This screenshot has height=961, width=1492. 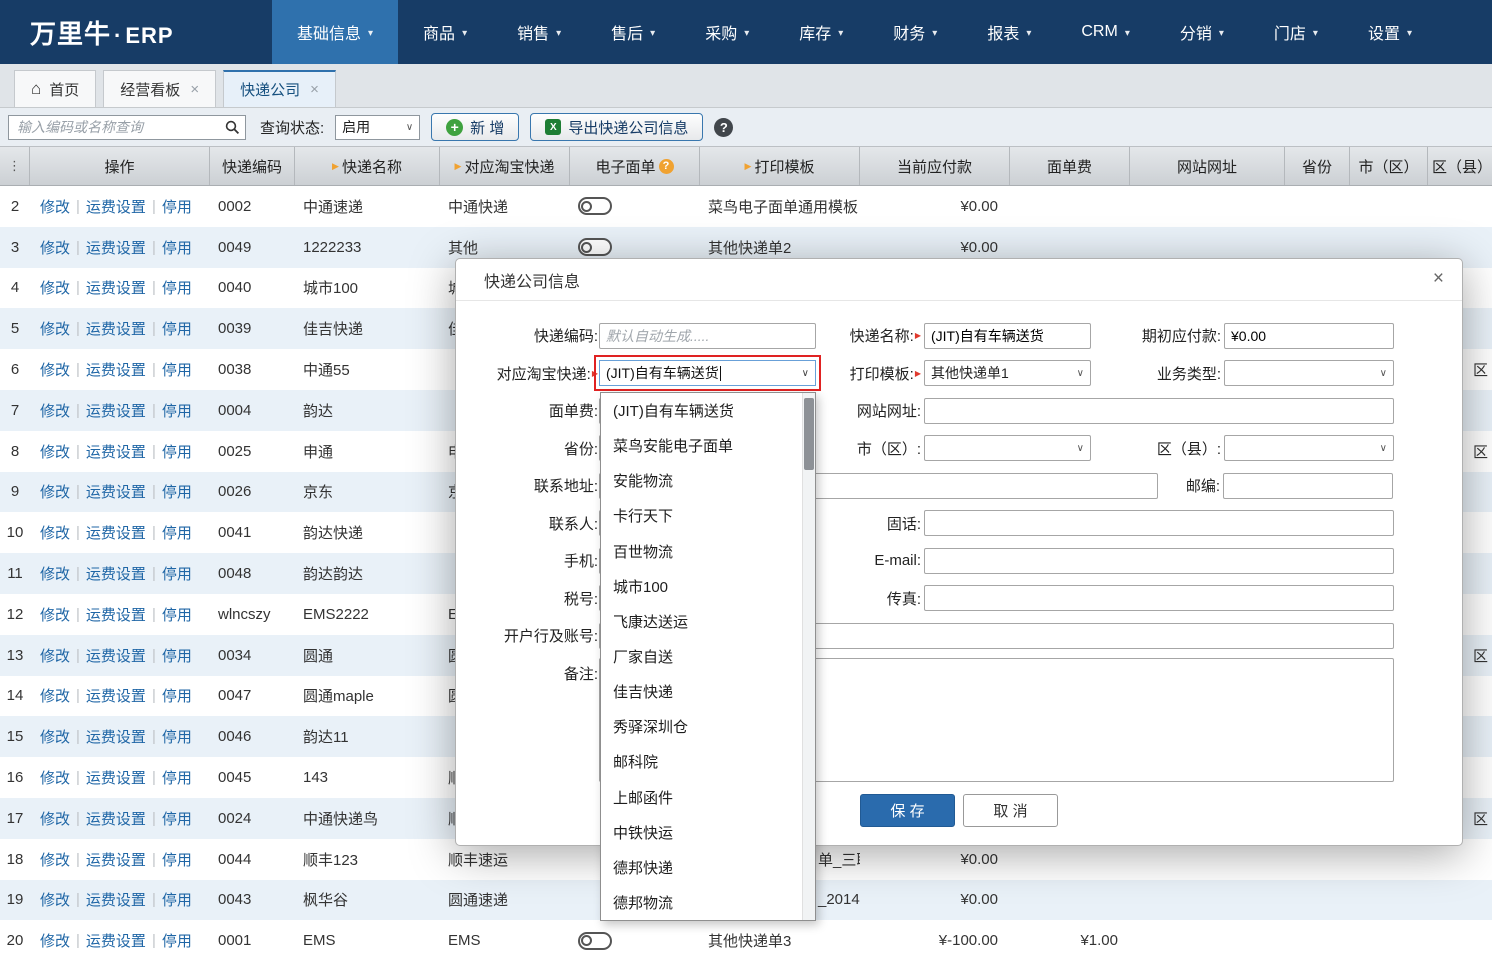 What do you see at coordinates (1007, 335) in the screenshot?
I see `courier-name-input` at bounding box center [1007, 335].